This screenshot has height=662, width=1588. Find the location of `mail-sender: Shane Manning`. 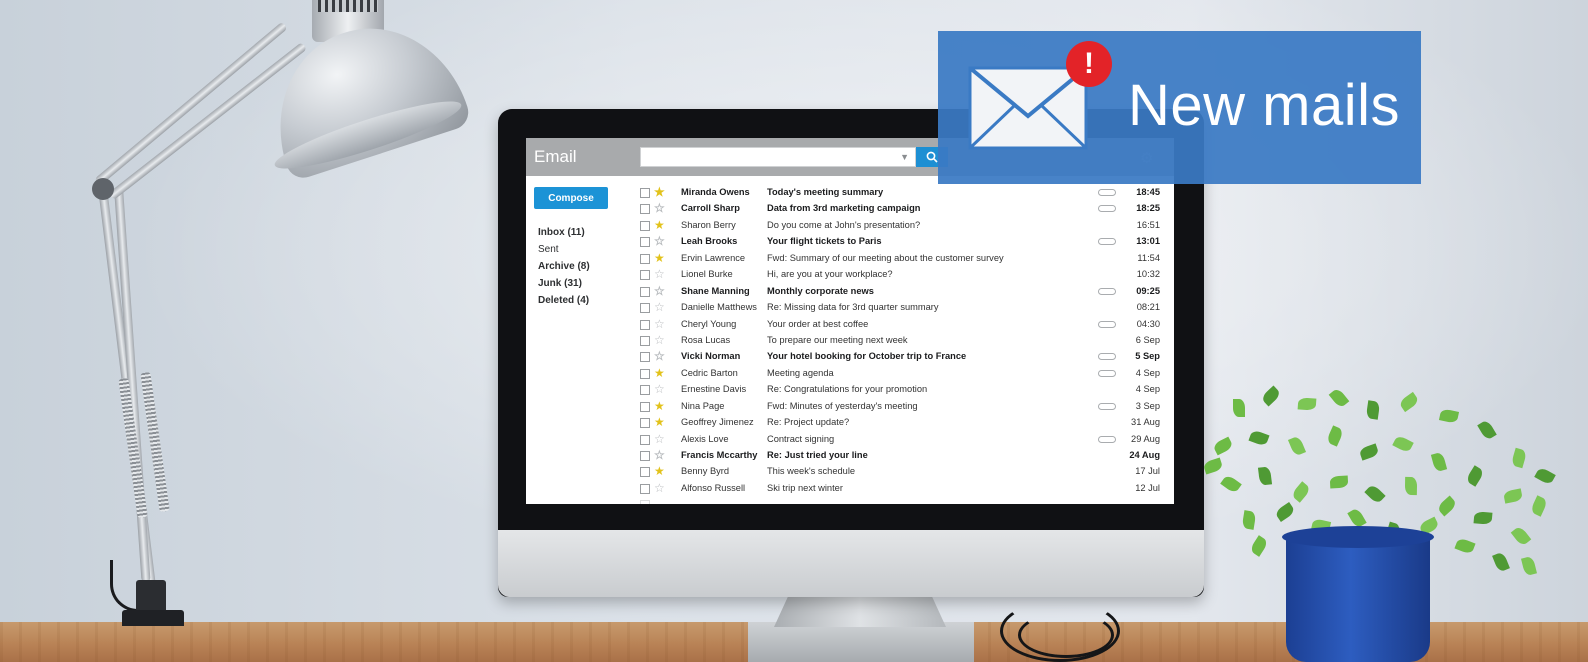

mail-sender: Shane Manning is located at coordinates (715, 290).